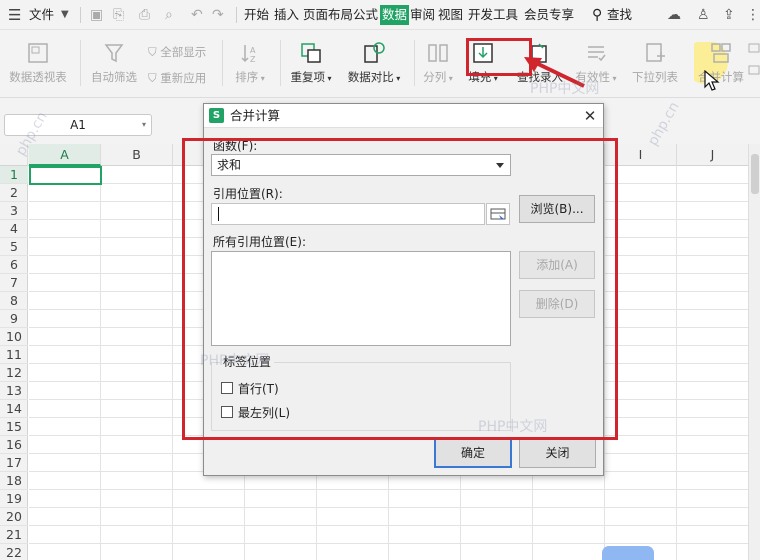  I want to click on pivot-table-label: 数据透视表, so click(38, 77).